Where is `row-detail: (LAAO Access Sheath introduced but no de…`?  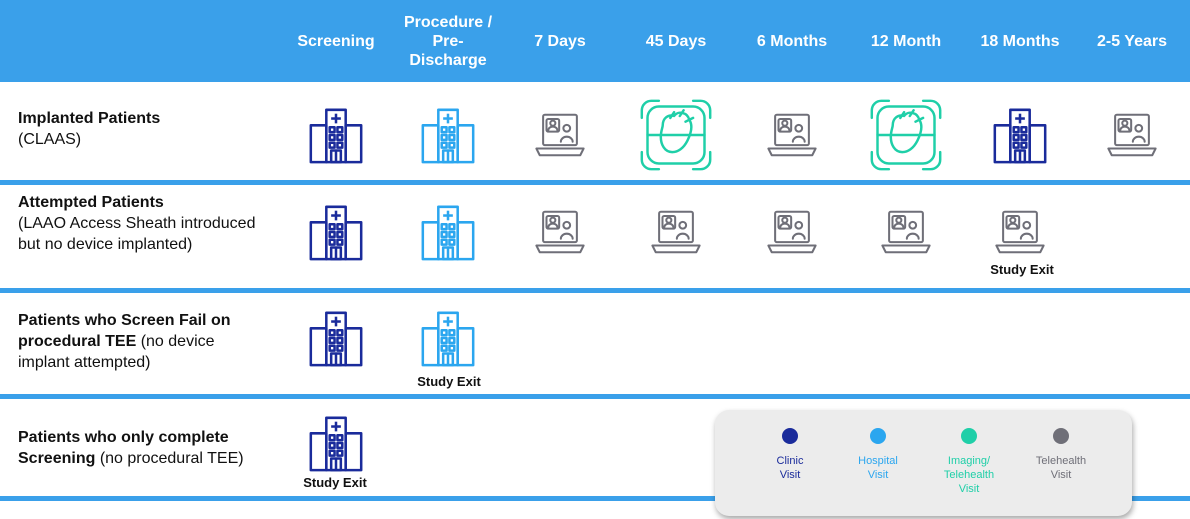
row-detail: (LAAO Access Sheath introduced but no de… is located at coordinates (137, 234).